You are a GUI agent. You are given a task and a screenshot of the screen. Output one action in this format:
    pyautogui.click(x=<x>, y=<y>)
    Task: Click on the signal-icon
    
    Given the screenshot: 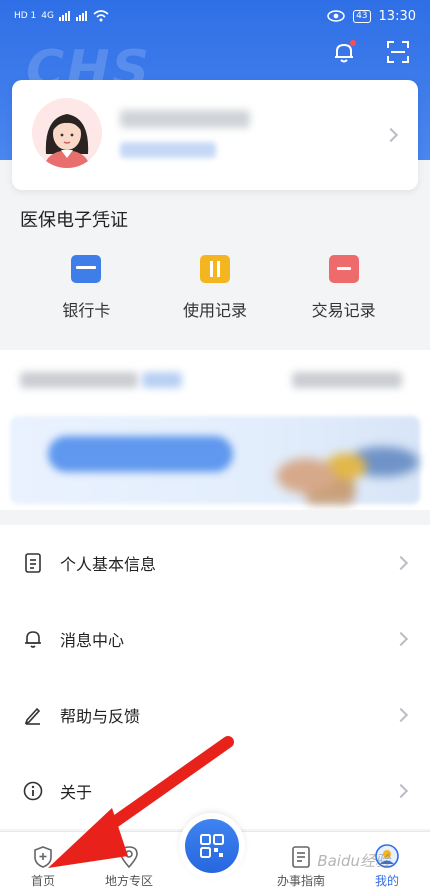 What is the action you would take?
    pyautogui.click(x=65, y=16)
    